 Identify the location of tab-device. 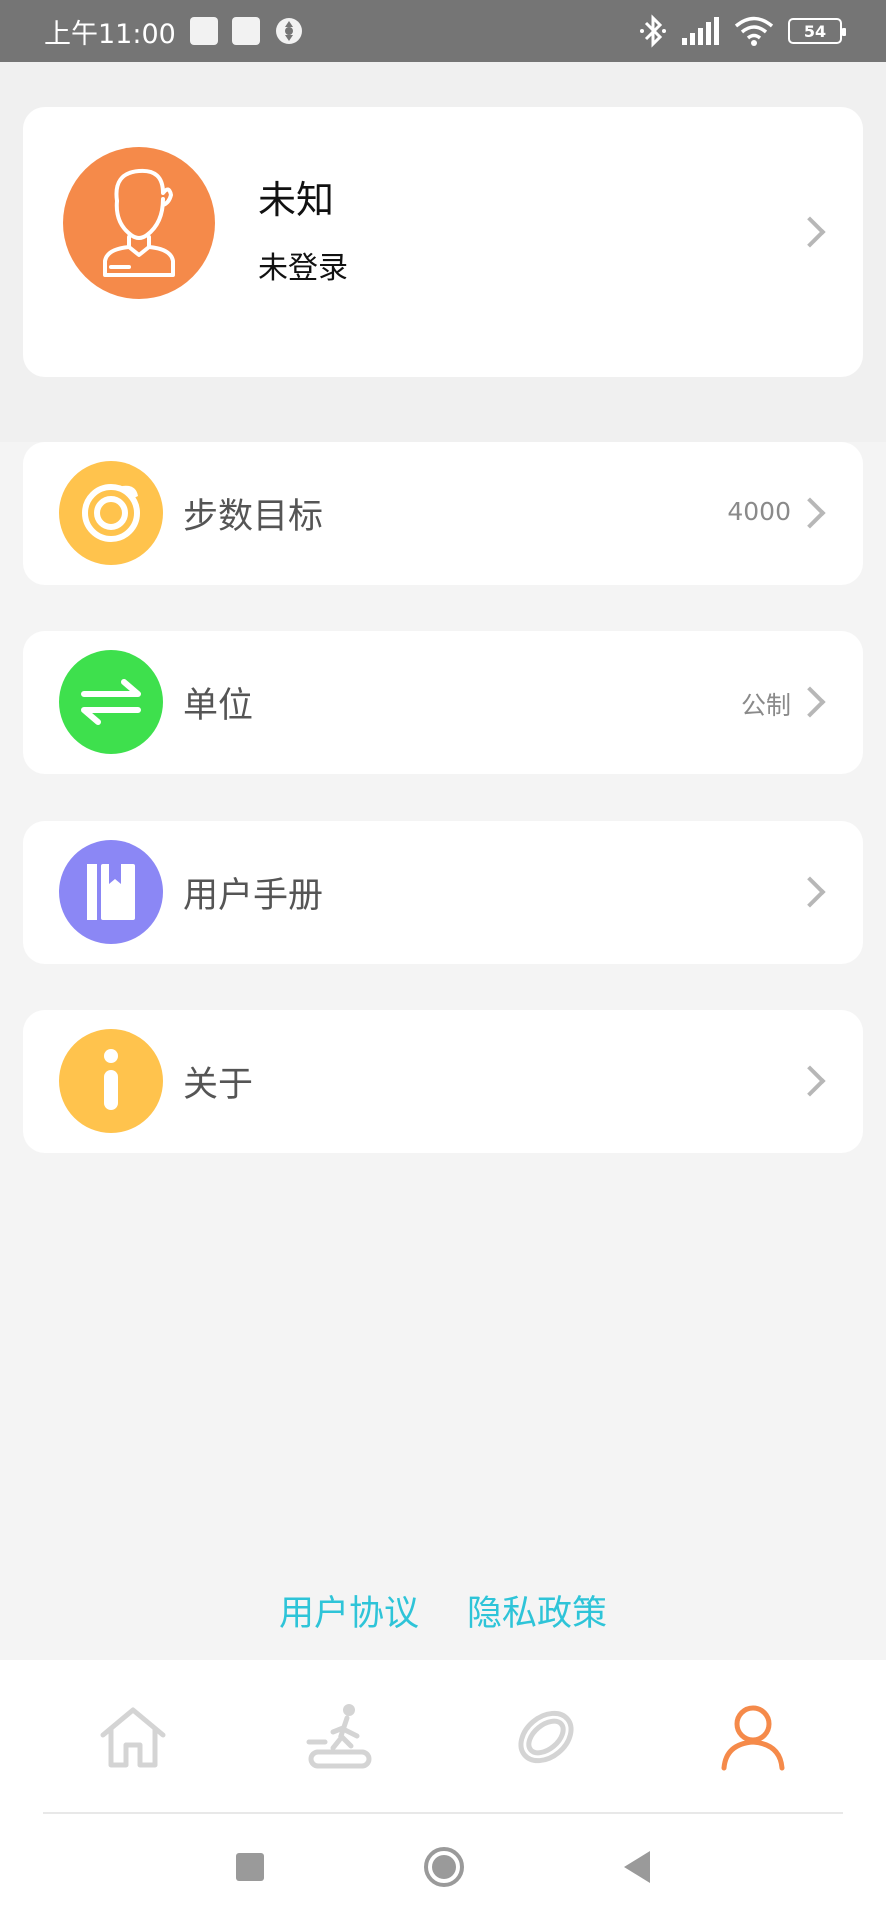
(546, 1737).